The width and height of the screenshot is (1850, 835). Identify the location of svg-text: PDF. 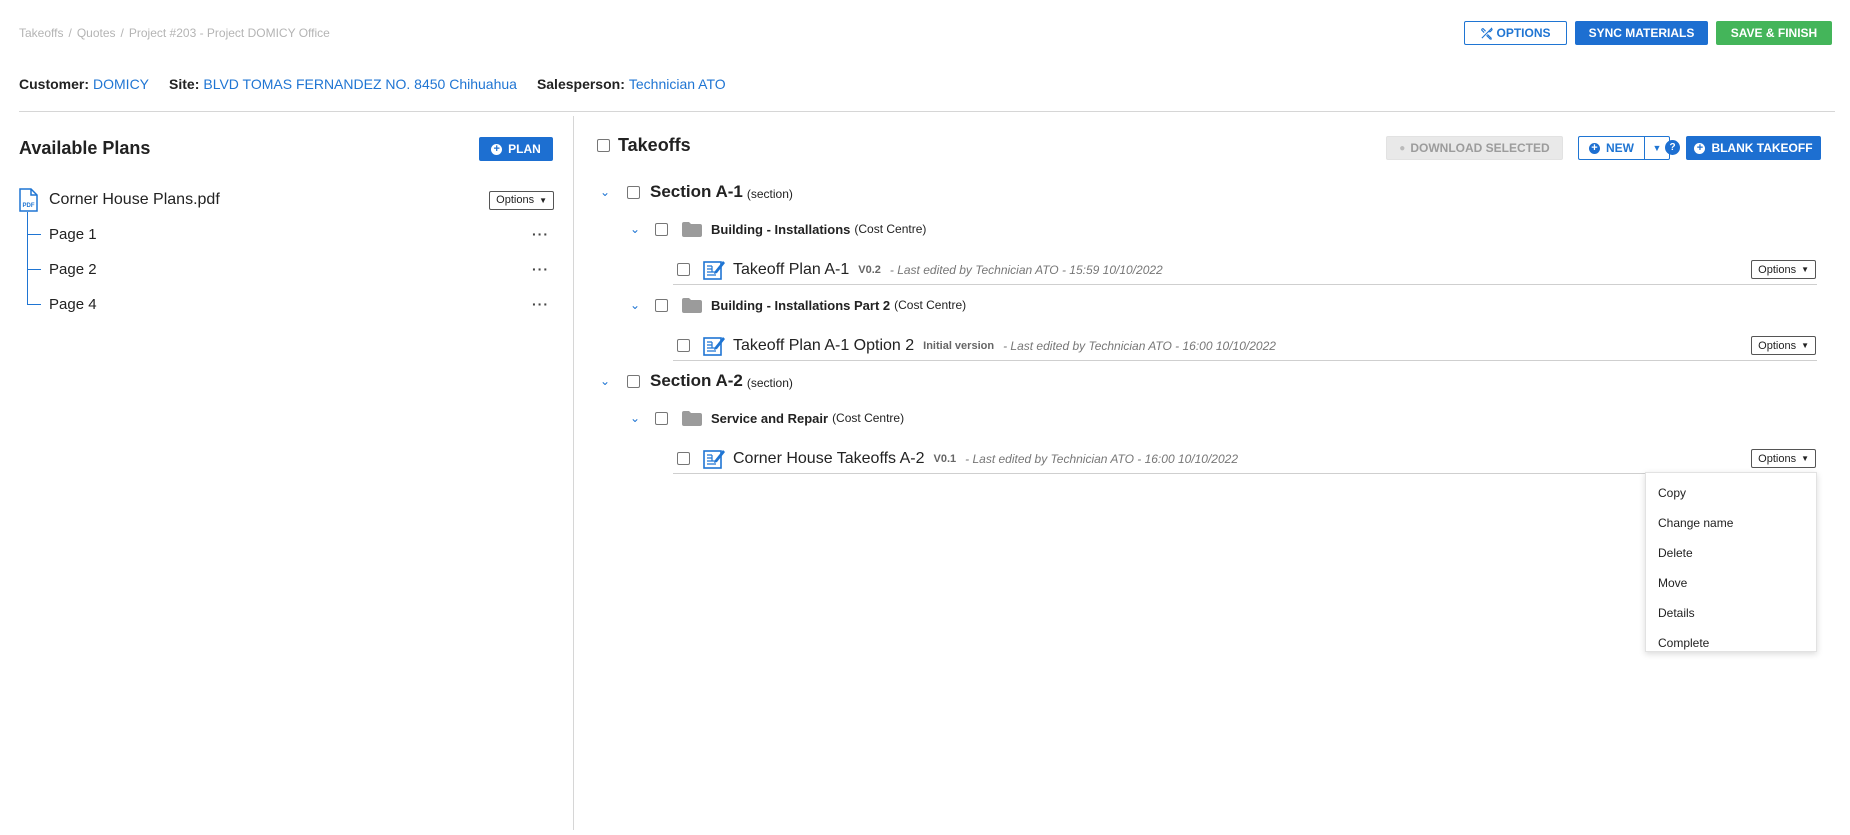
(29, 206).